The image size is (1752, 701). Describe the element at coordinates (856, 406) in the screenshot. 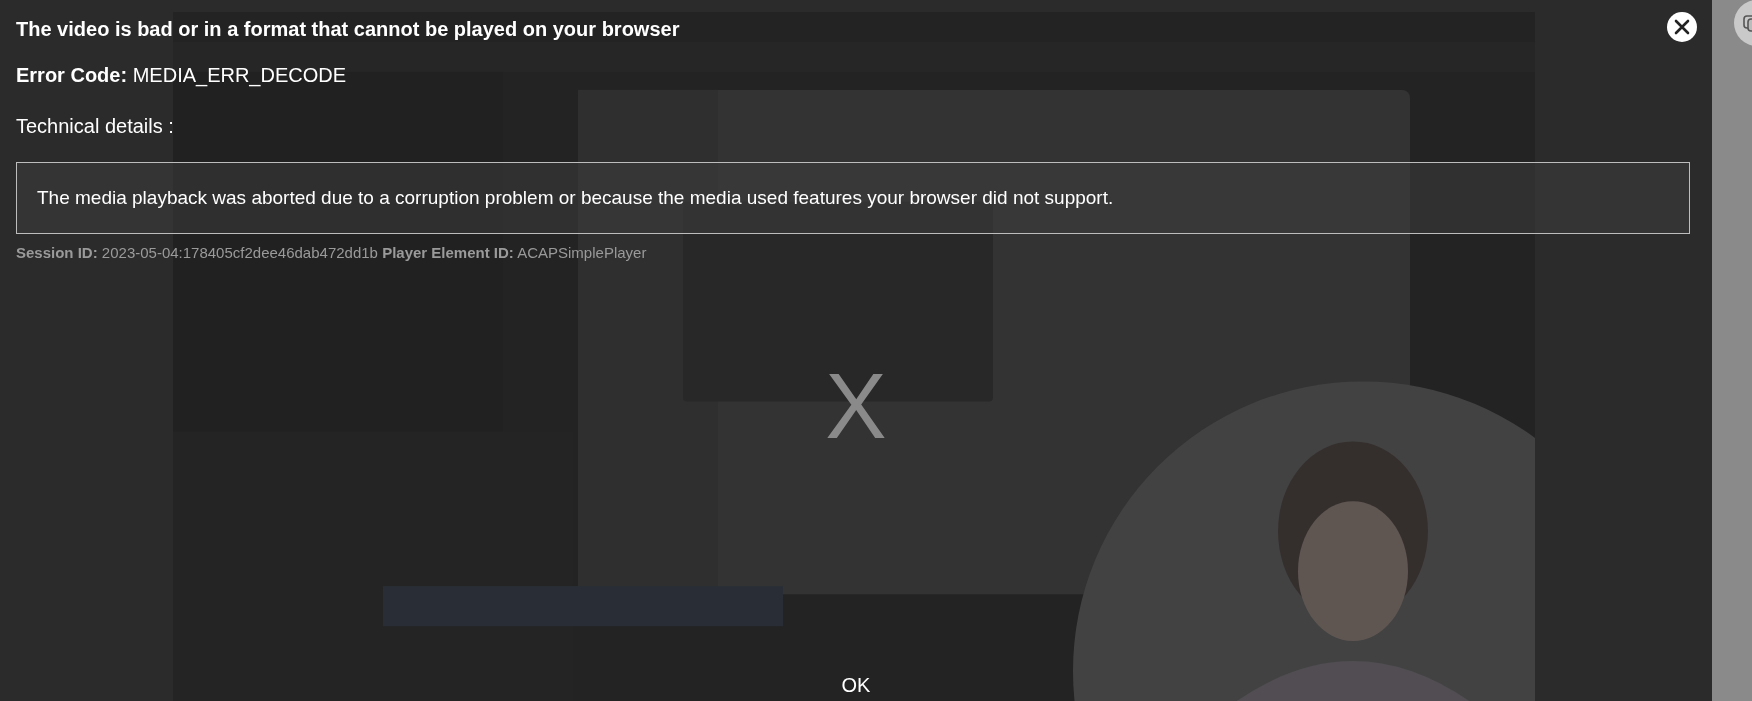

I see `error-mark: X` at that location.